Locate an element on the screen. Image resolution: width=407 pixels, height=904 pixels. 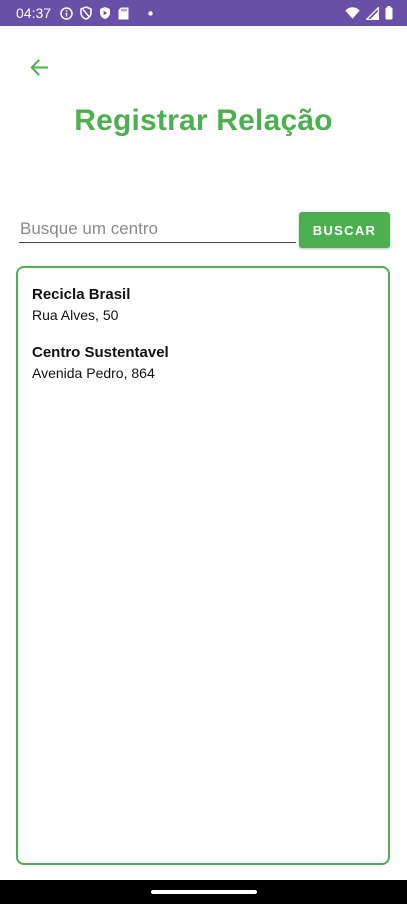
center-address: Avenida Pedro, 864 is located at coordinates (93, 373).